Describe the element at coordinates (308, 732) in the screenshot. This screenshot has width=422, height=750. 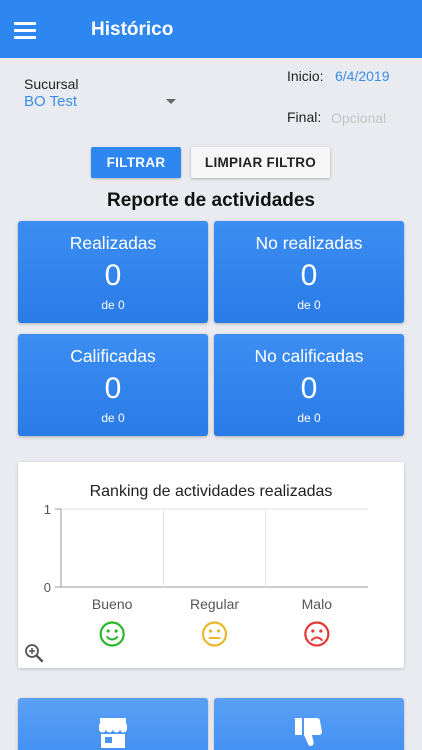
I see `thumbs-down-icon` at that location.